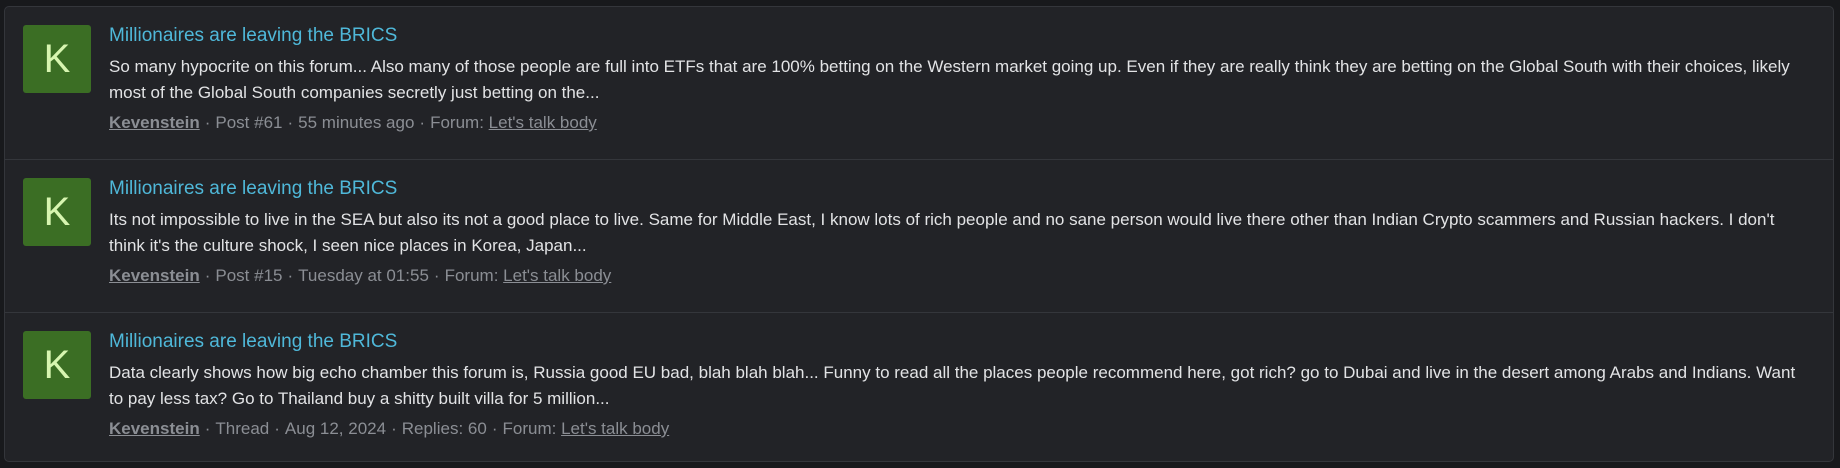 The image size is (1840, 468). What do you see at coordinates (249, 122) in the screenshot?
I see `post-number: Post #61` at bounding box center [249, 122].